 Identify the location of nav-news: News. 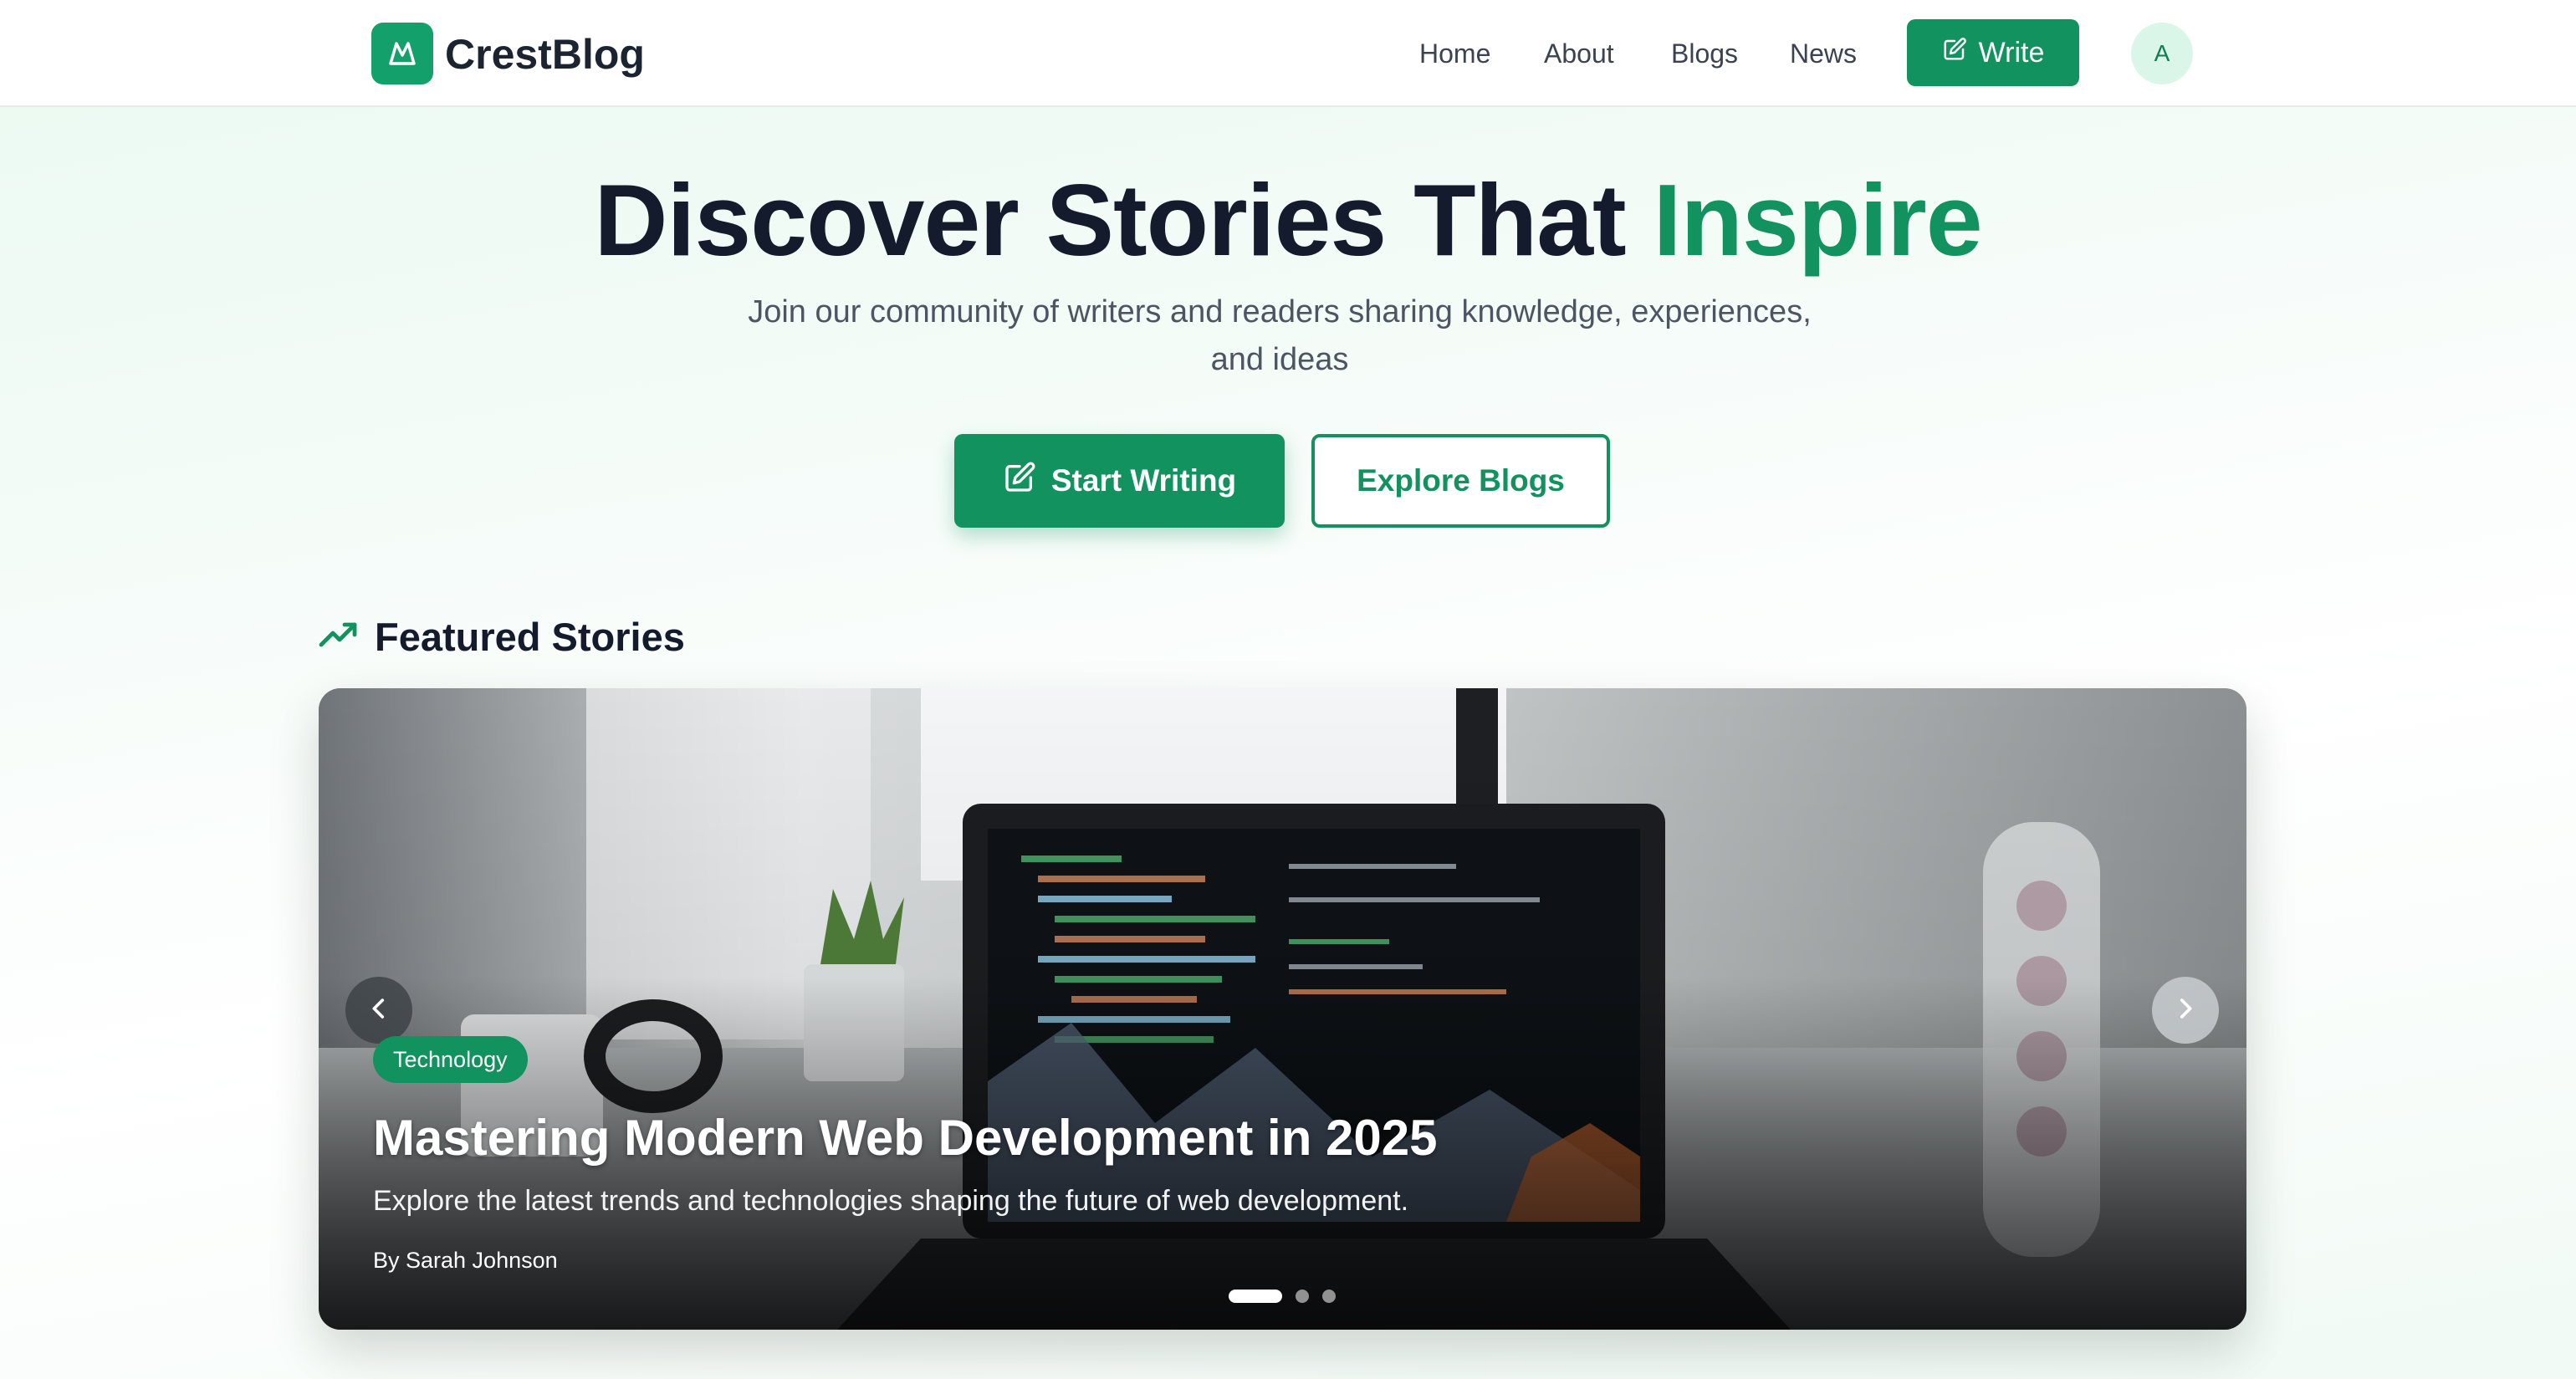
(1823, 53).